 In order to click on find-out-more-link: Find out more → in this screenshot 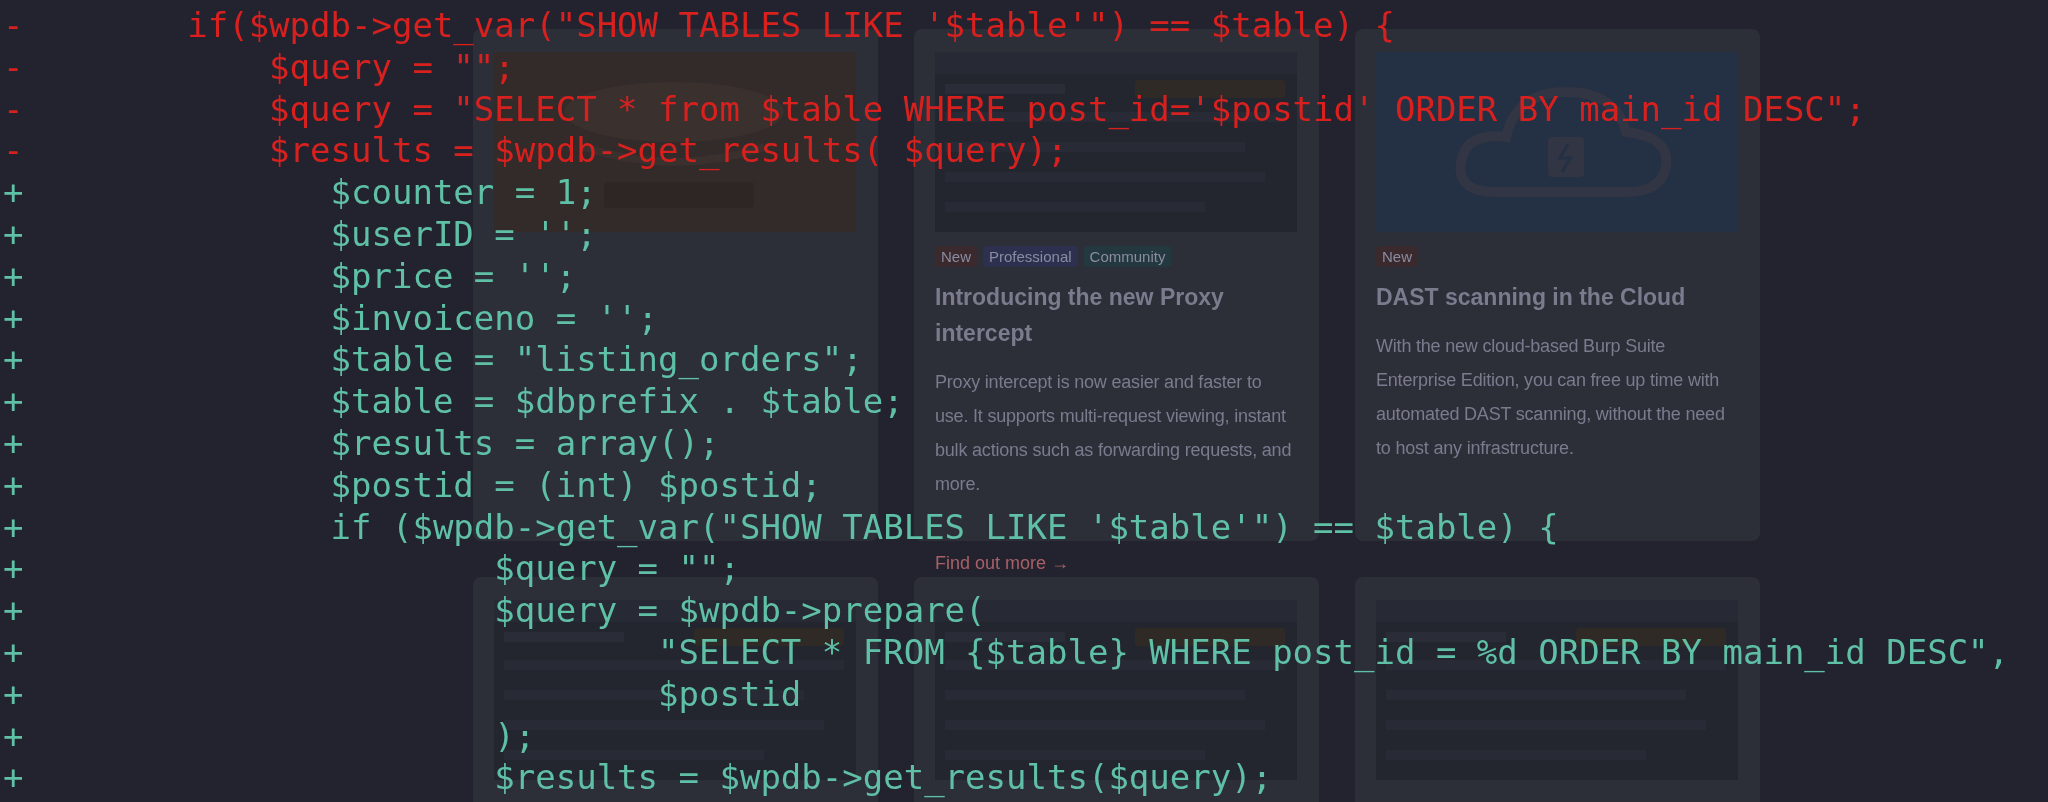, I will do `click(1002, 563)`.